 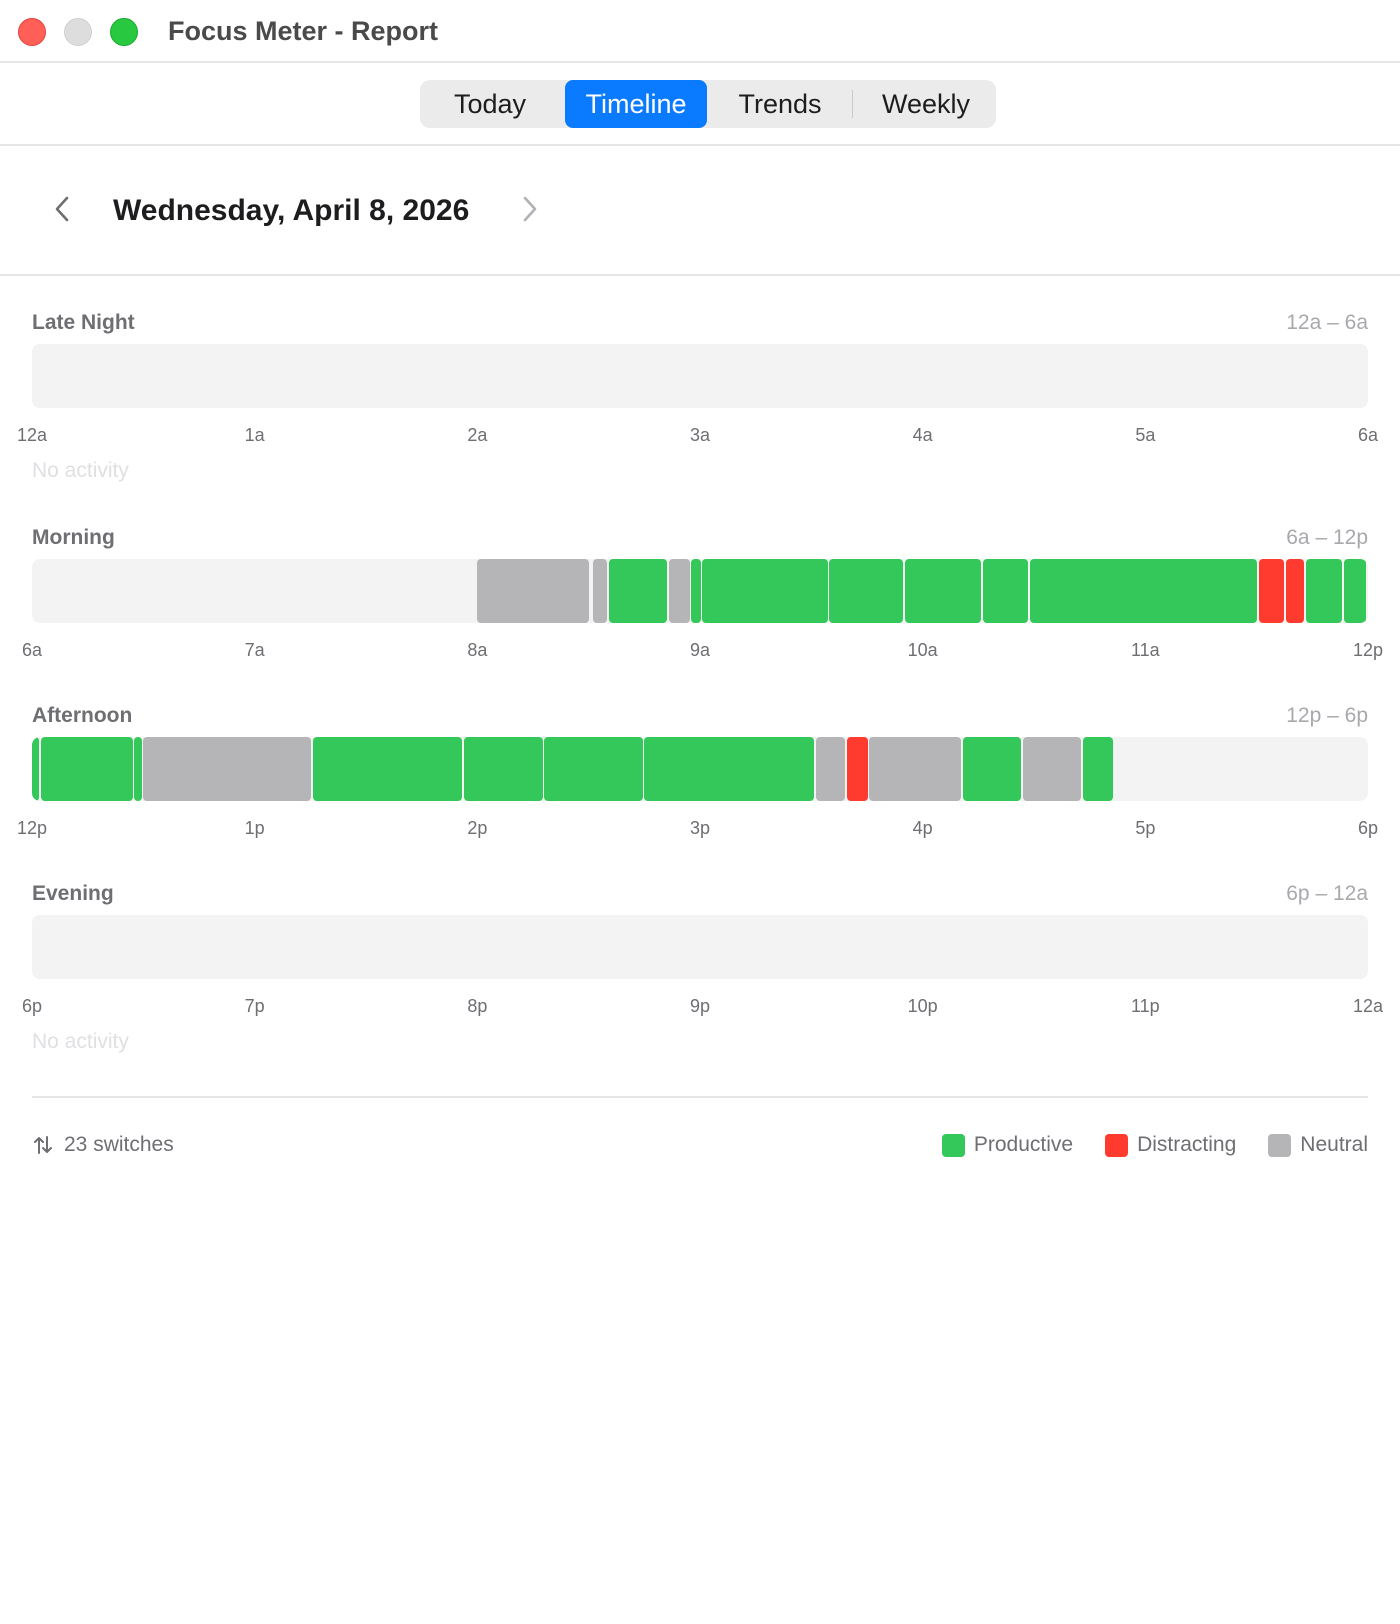 I want to click on hour-tick: 7p, so click(x=254, y=1006).